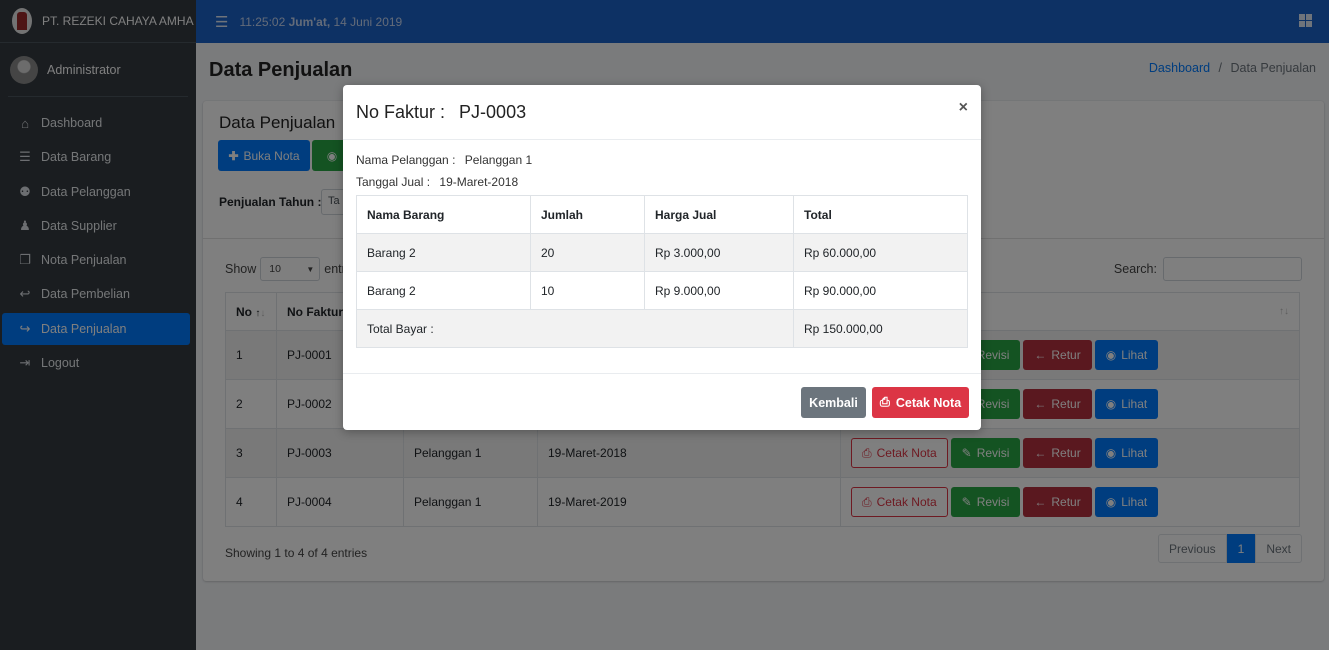  I want to click on total-bayar-value: Rp 150.000,00, so click(880, 328).